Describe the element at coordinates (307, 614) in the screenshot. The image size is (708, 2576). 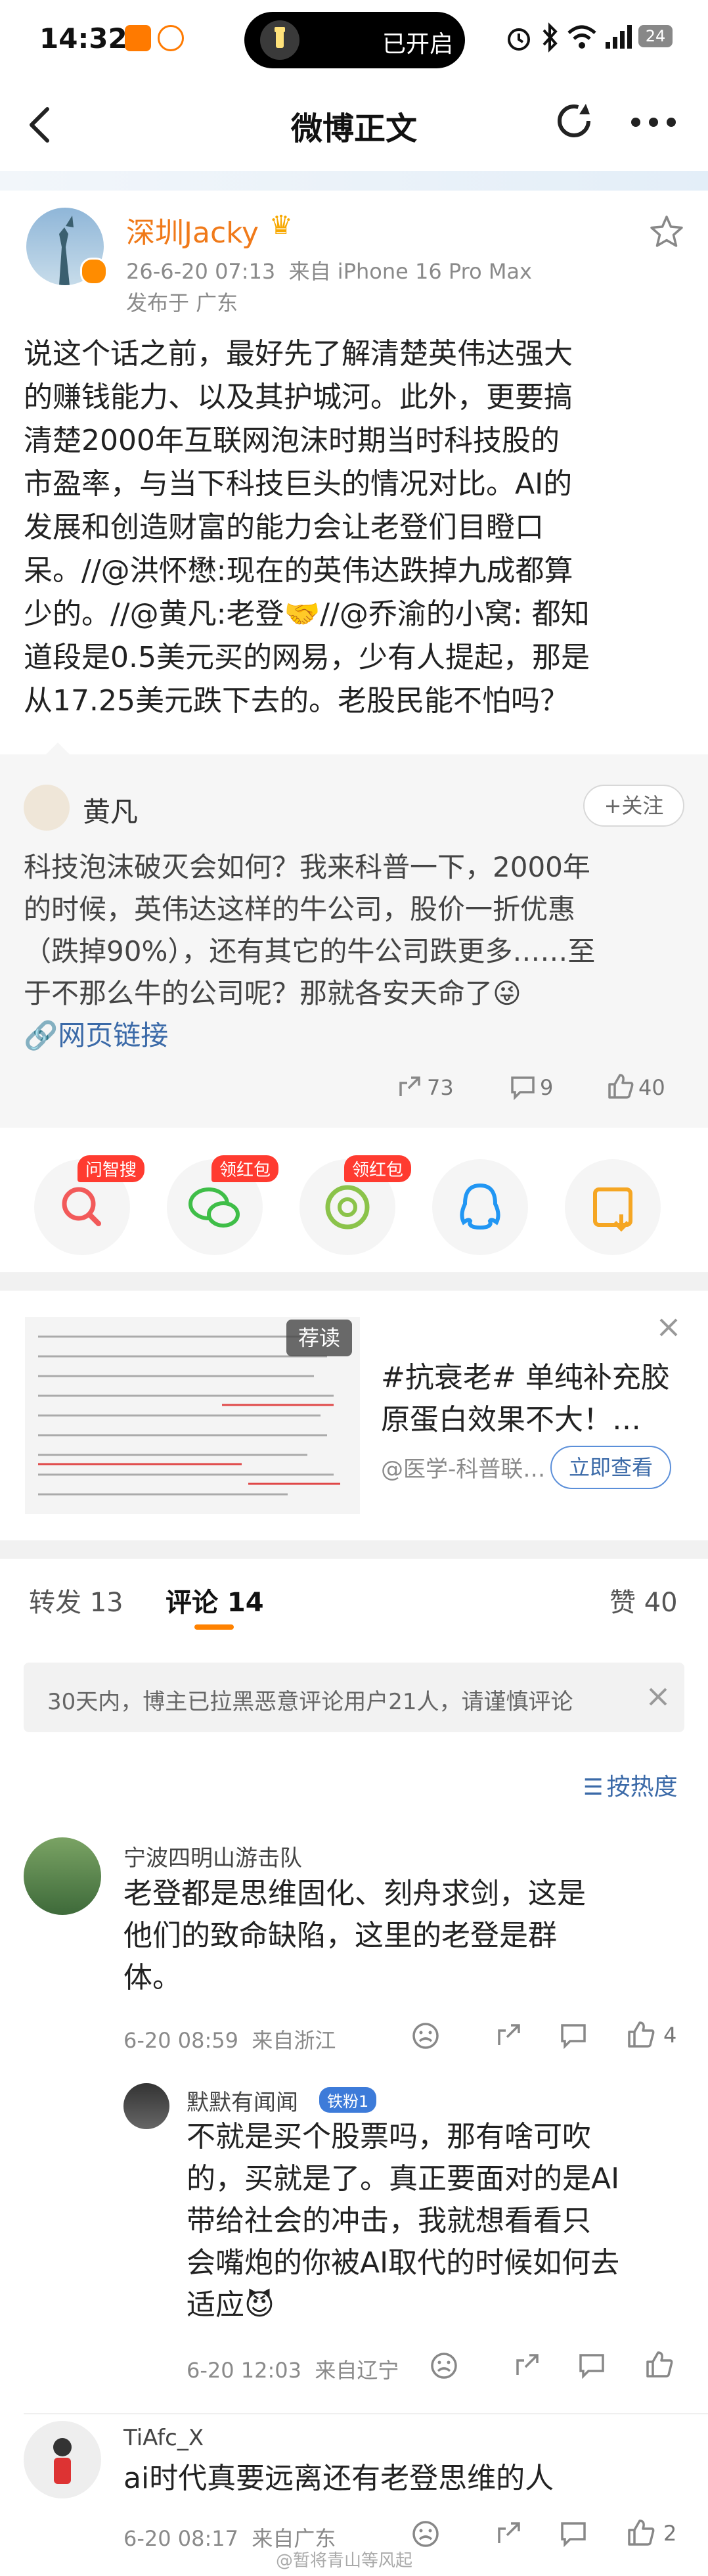
I see `post-line: 少的。//@黄凡:老登🤝//@乔渝的小窝: 都知` at that location.